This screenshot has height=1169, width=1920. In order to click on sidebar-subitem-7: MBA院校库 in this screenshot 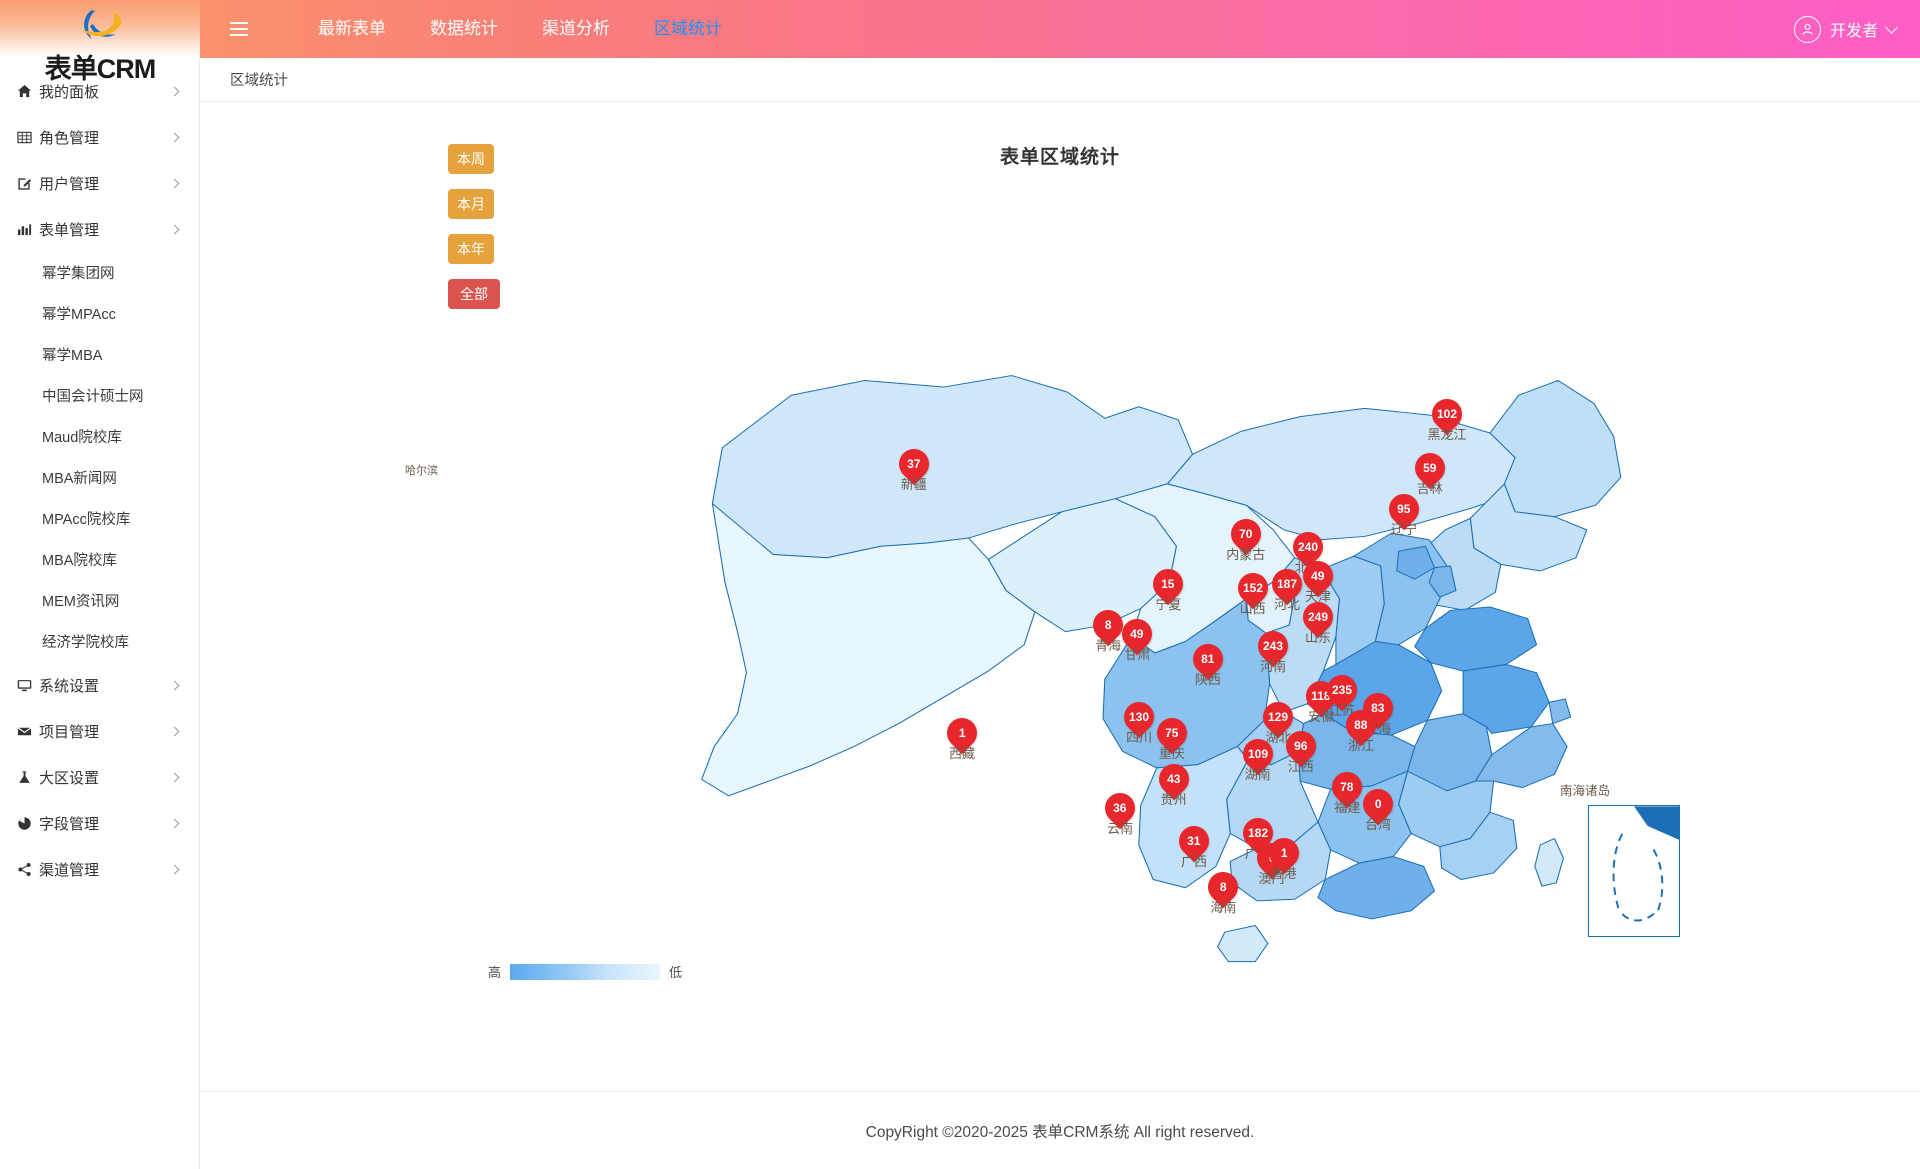, I will do `click(99, 559)`.